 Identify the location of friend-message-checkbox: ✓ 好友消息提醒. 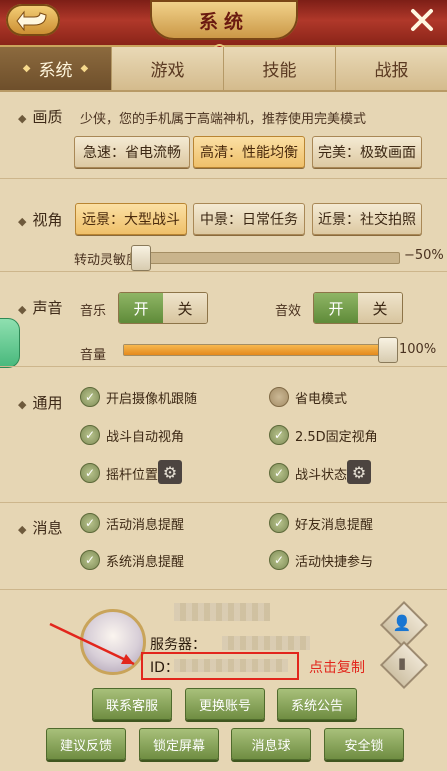
(321, 523).